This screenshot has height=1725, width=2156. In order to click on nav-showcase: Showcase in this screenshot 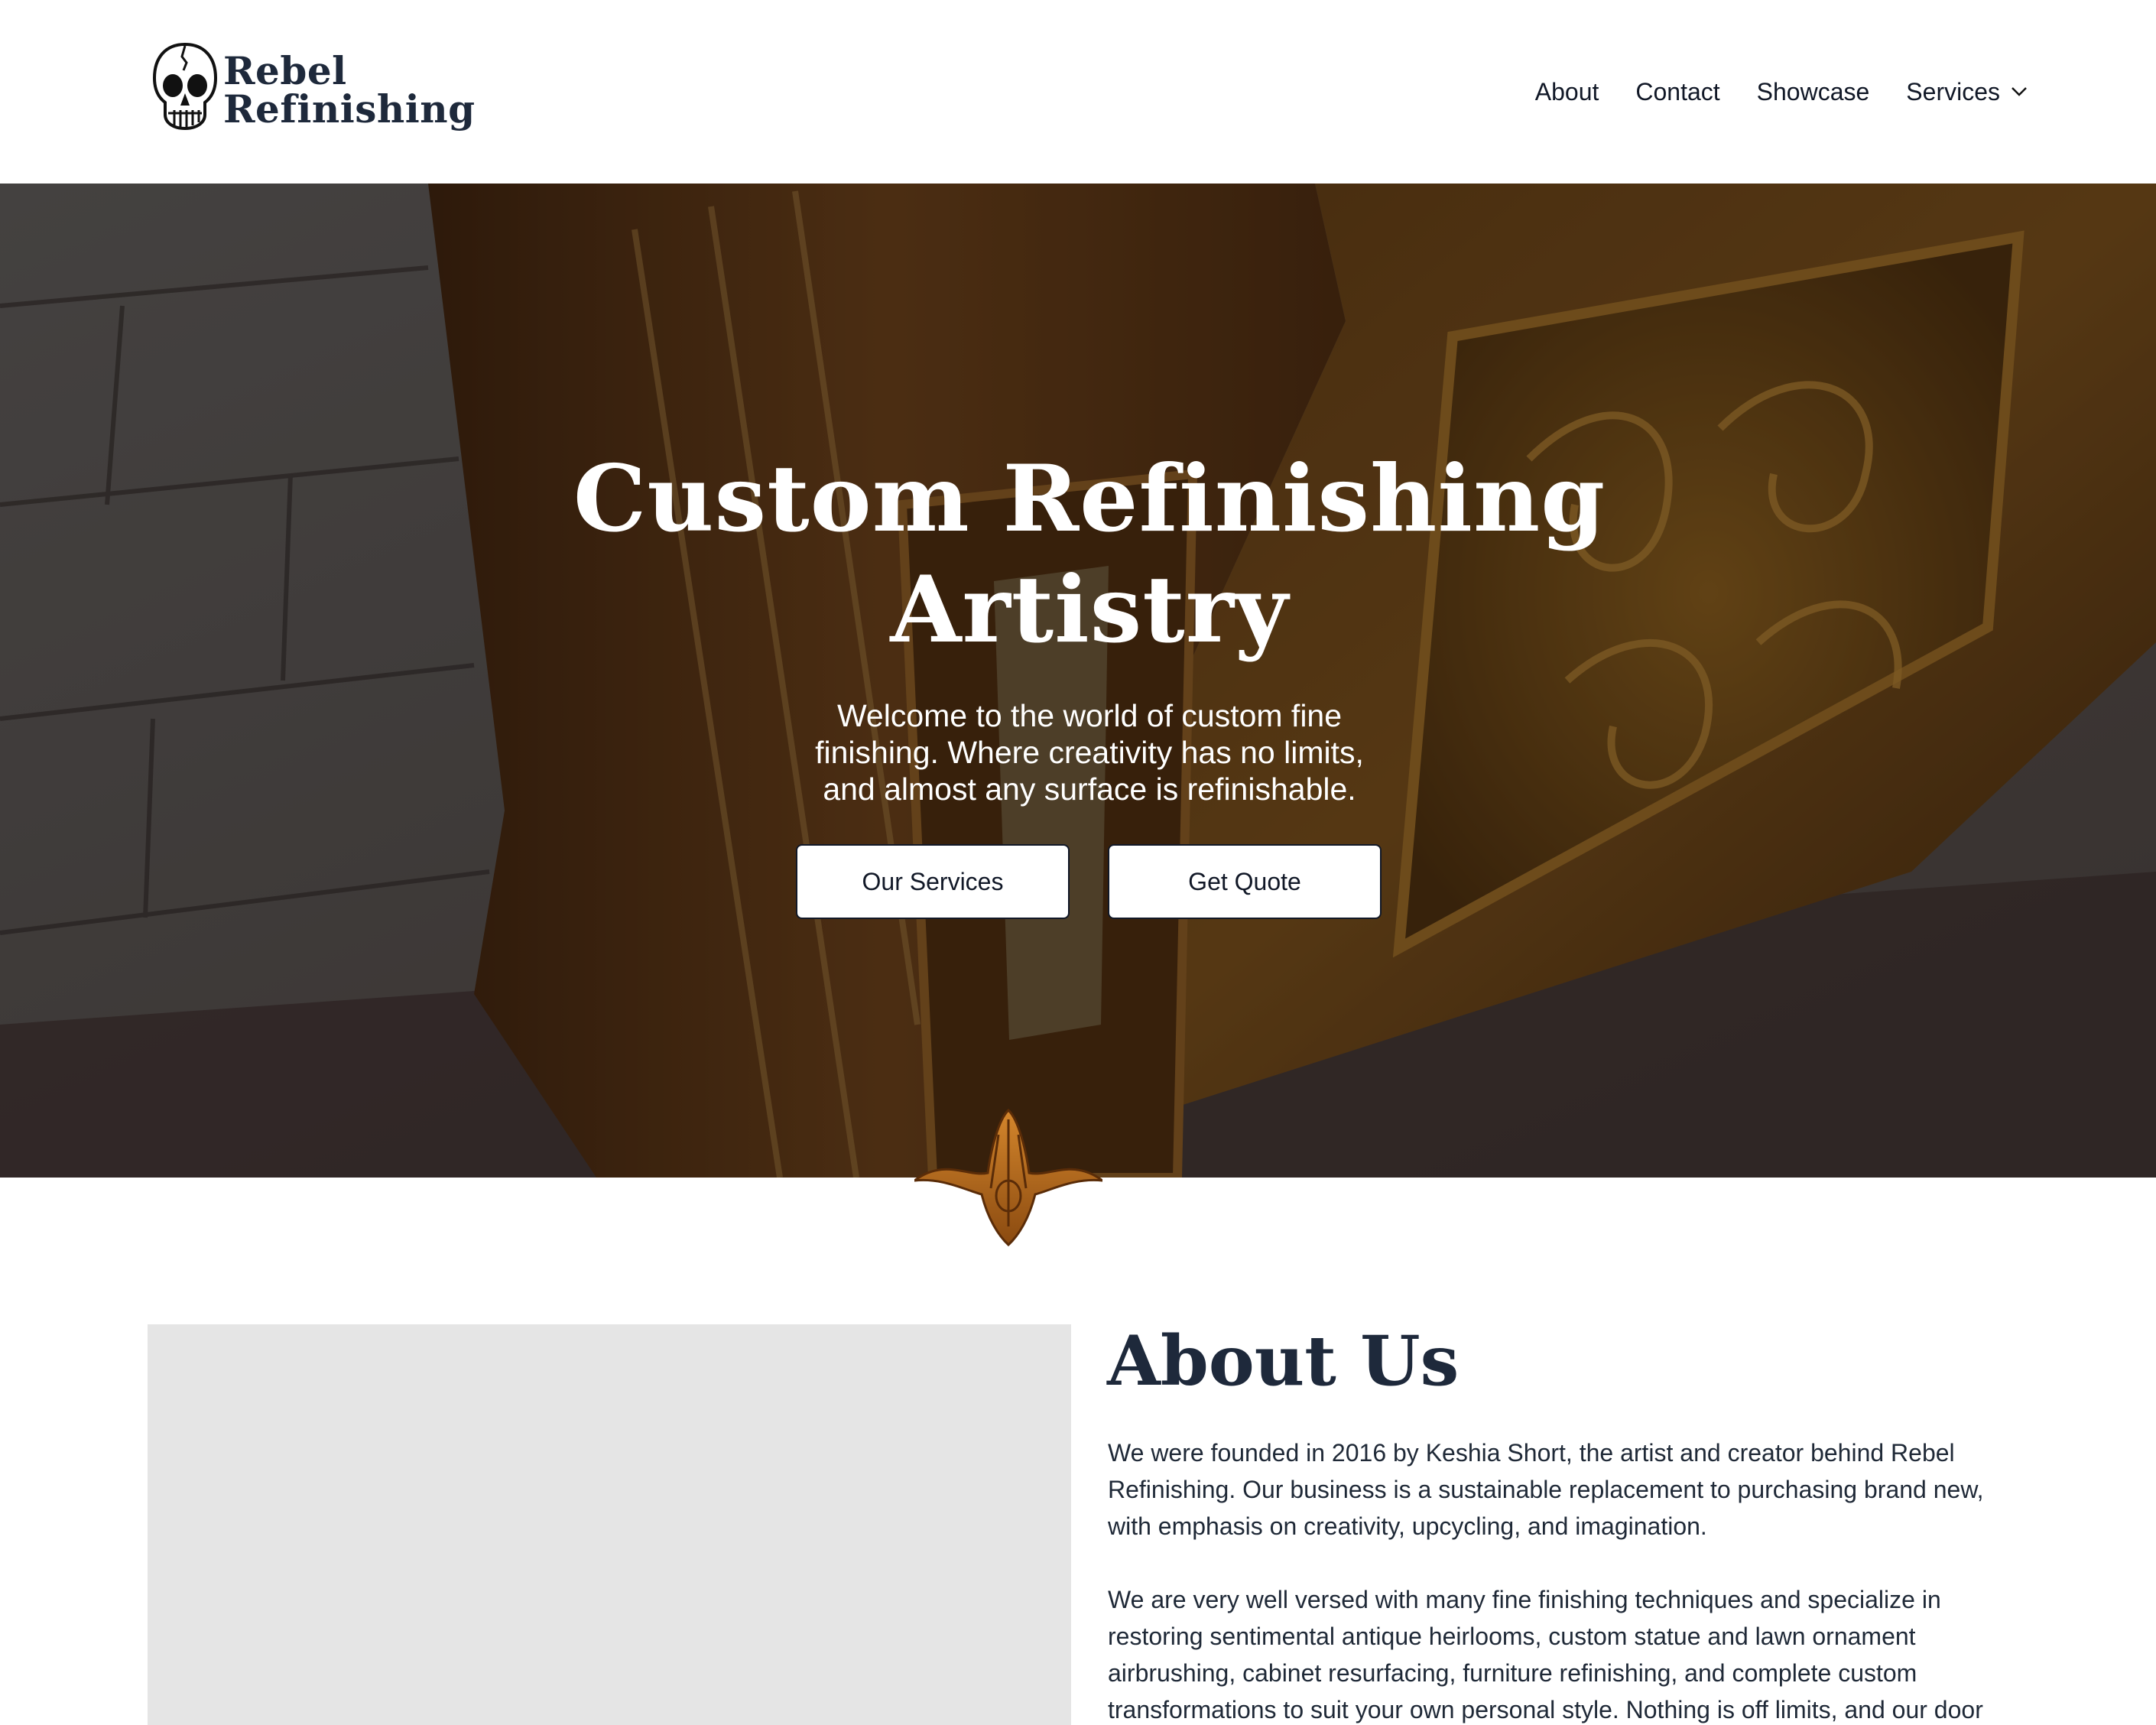, I will do `click(1813, 92)`.